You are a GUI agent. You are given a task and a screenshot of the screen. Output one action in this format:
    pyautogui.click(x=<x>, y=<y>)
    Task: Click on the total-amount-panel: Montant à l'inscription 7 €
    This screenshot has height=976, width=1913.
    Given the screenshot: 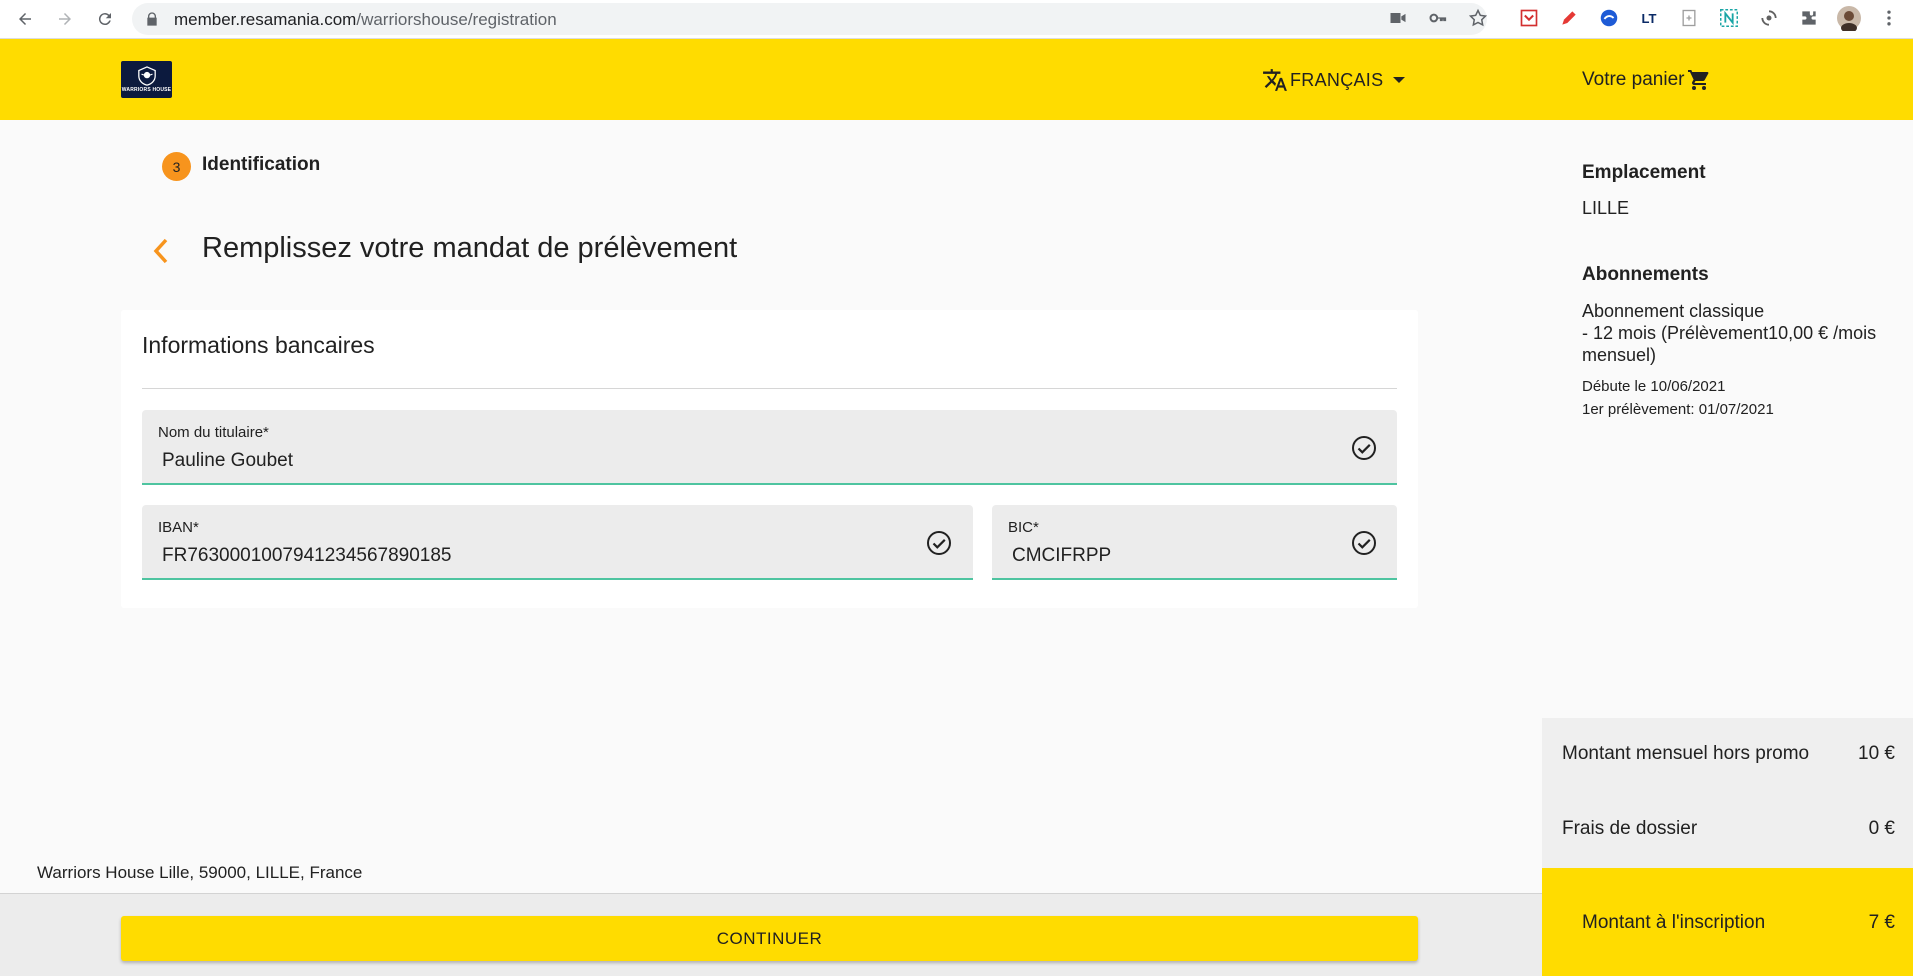 What is the action you would take?
    pyautogui.click(x=1727, y=922)
    